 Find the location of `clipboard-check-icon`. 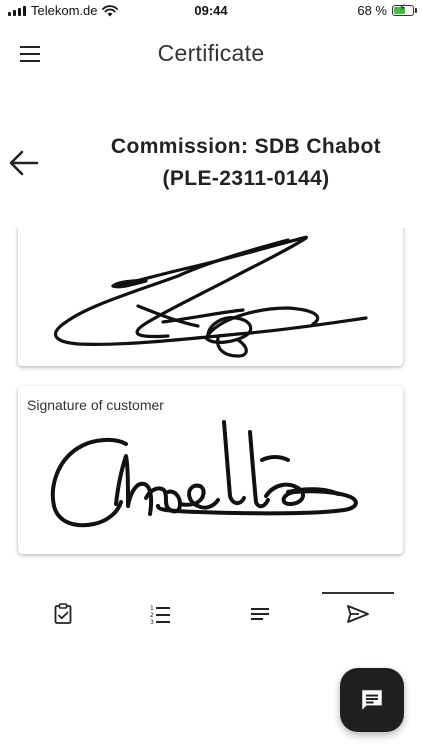

clipboard-check-icon is located at coordinates (63, 613).